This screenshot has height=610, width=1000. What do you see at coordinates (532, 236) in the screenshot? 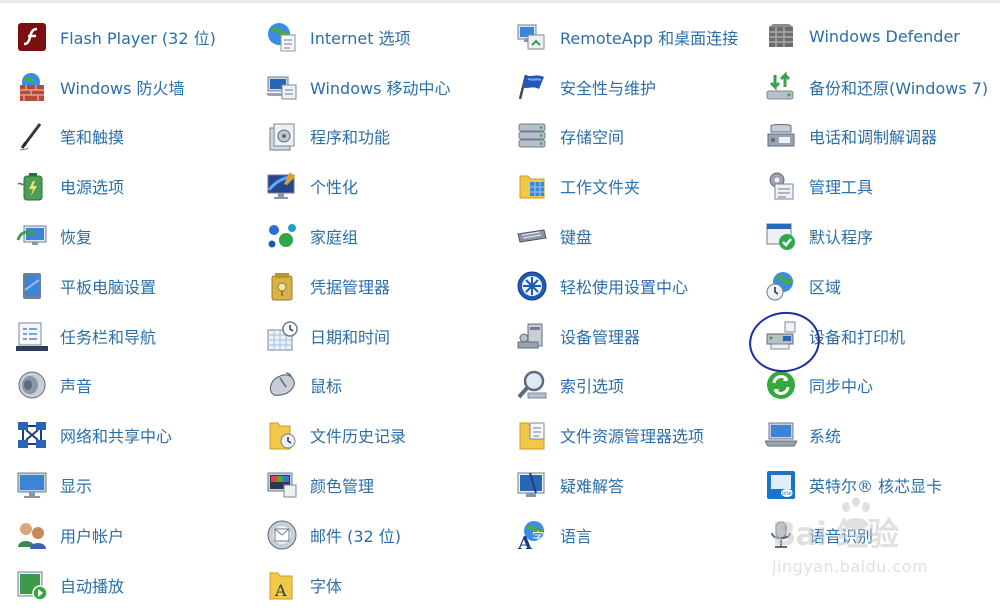
I see `keyboard-icon` at bounding box center [532, 236].